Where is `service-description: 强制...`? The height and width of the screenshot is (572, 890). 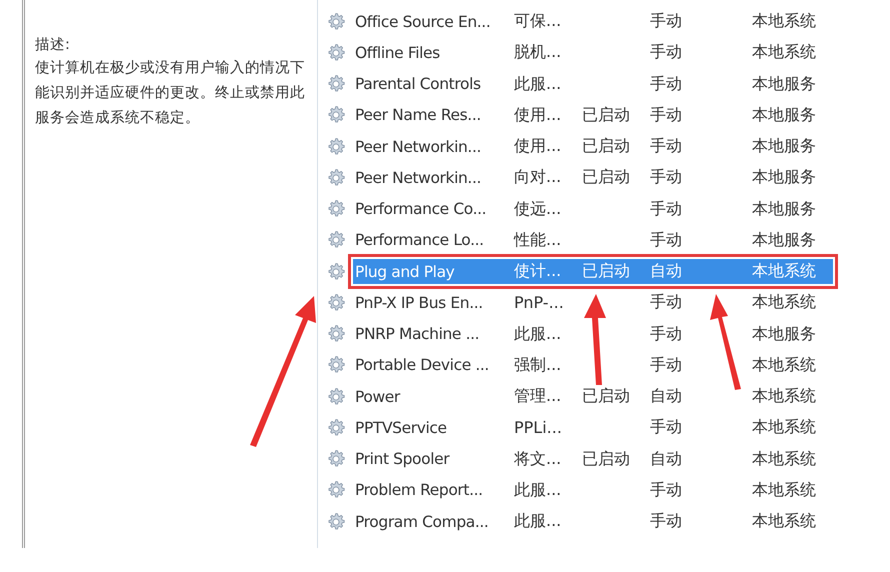
service-description: 强制... is located at coordinates (538, 365).